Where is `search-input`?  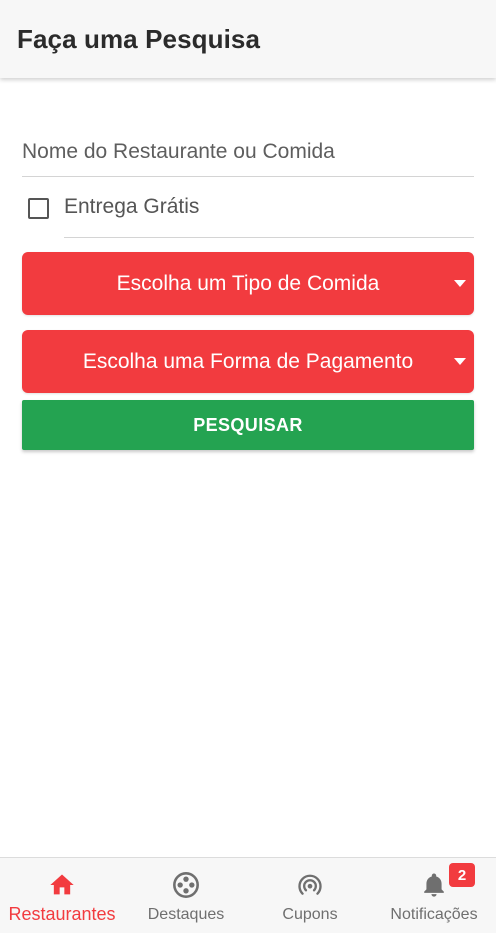
search-input is located at coordinates (248, 152).